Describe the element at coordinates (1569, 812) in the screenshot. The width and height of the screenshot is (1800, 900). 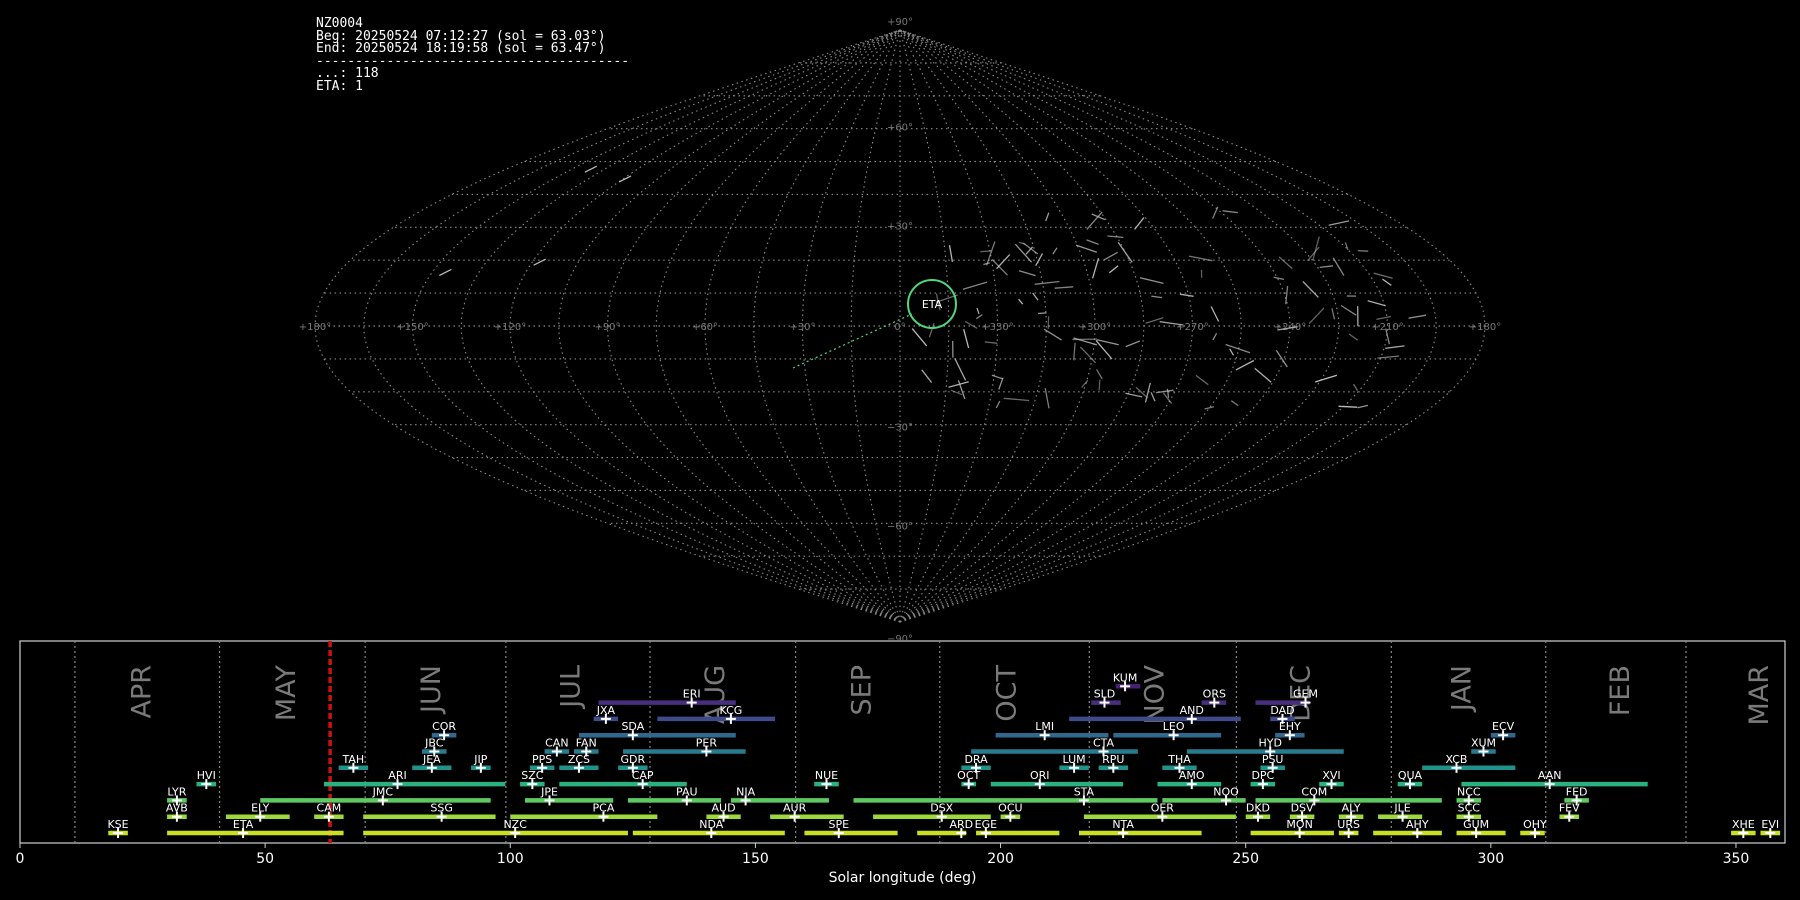
I see `shower-fev: FEV` at that location.